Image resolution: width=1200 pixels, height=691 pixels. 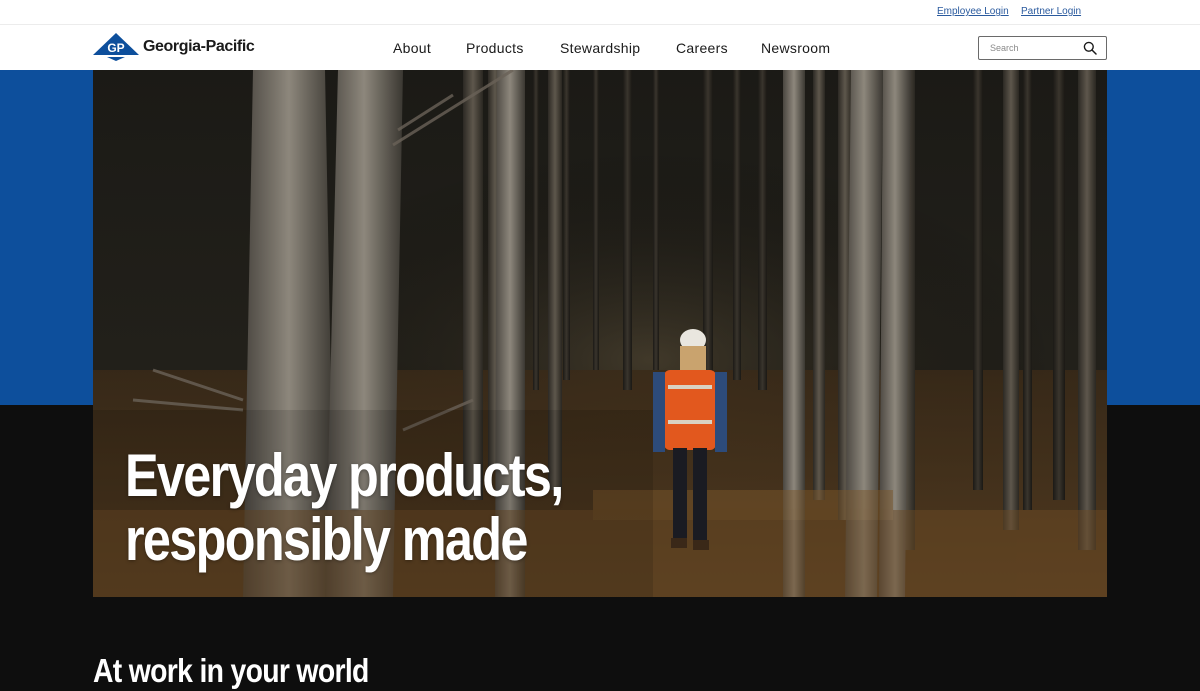 What do you see at coordinates (231, 670) in the screenshot?
I see `section-title: At work in your world` at bounding box center [231, 670].